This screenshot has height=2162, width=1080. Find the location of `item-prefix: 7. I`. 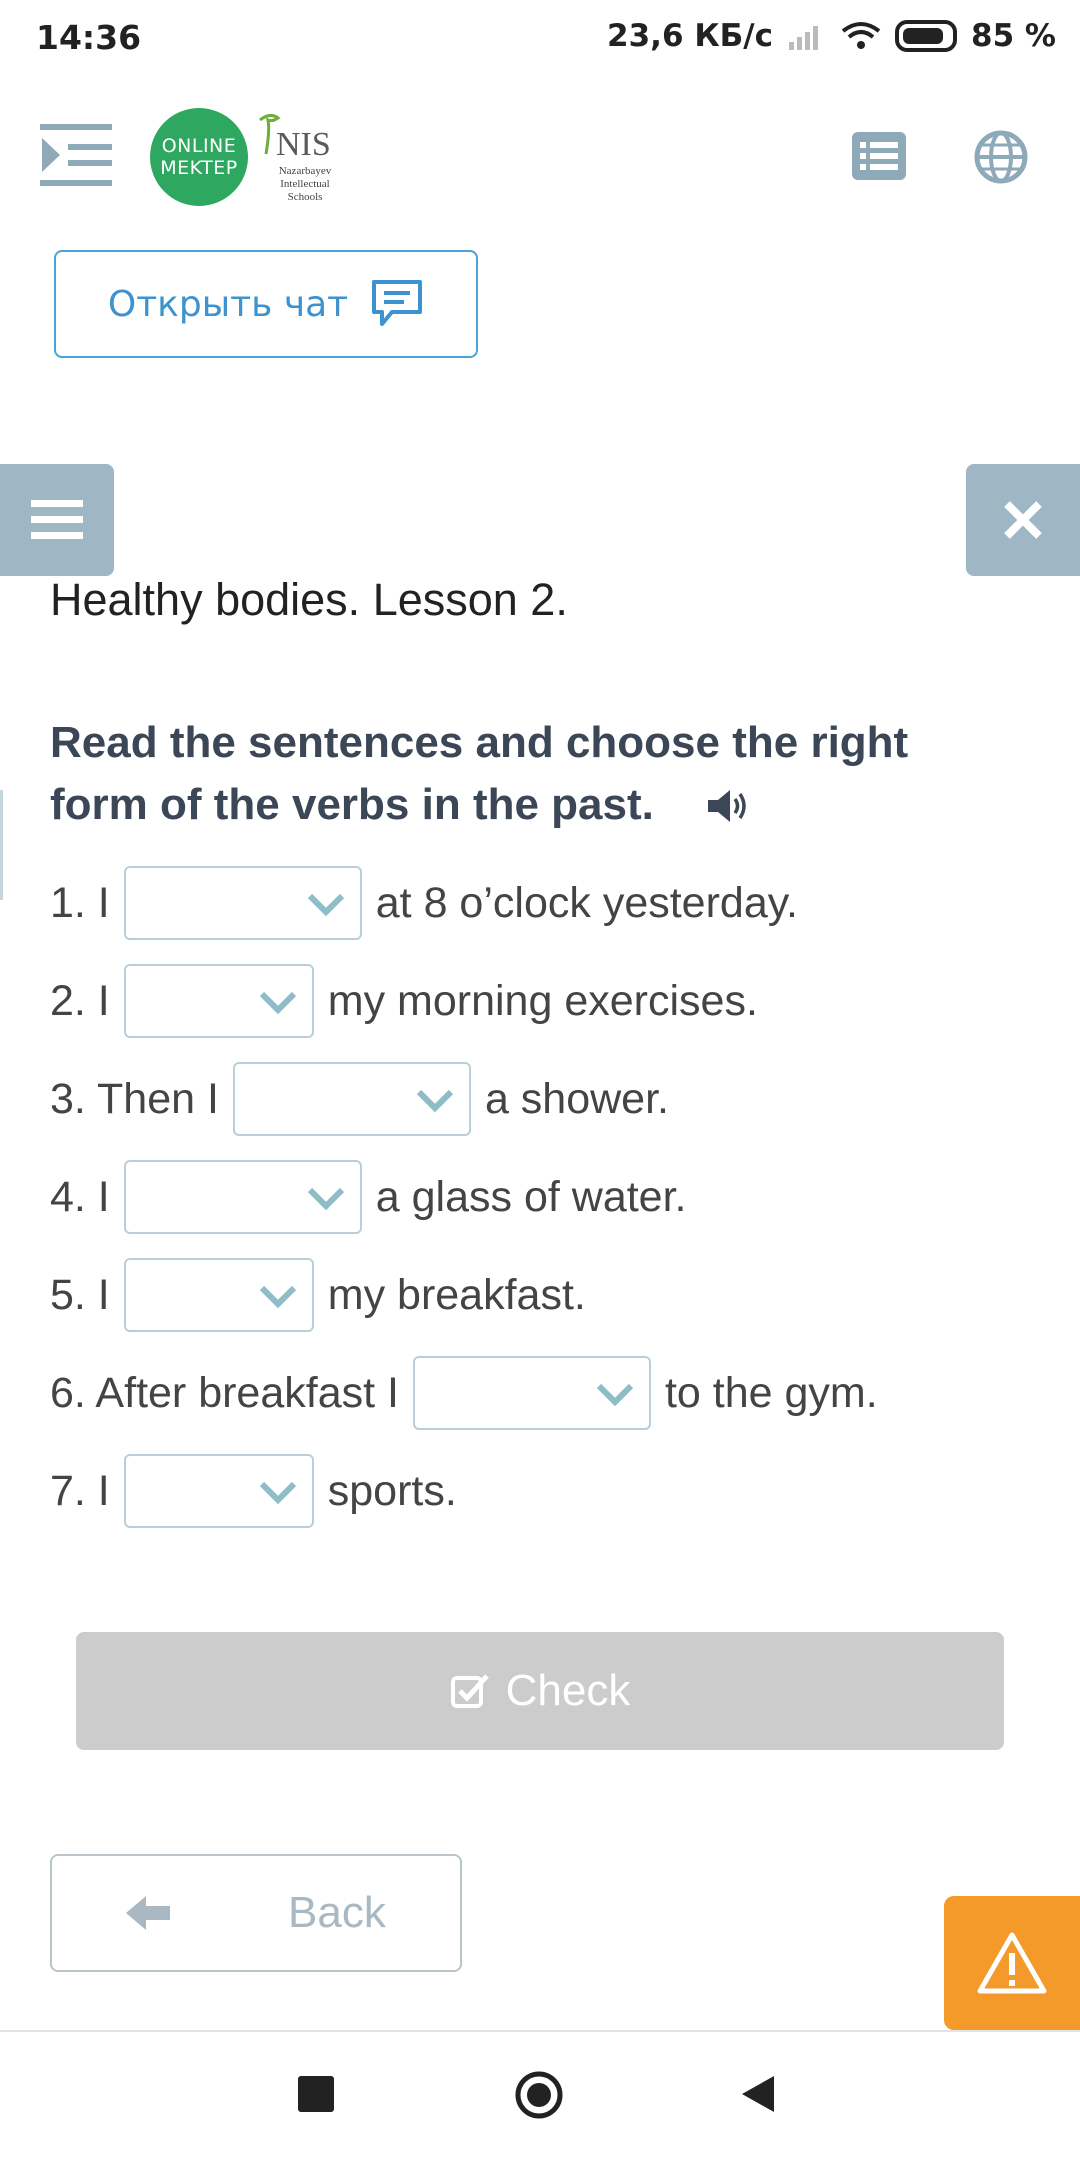

item-prefix: 7. I is located at coordinates (80, 1490).